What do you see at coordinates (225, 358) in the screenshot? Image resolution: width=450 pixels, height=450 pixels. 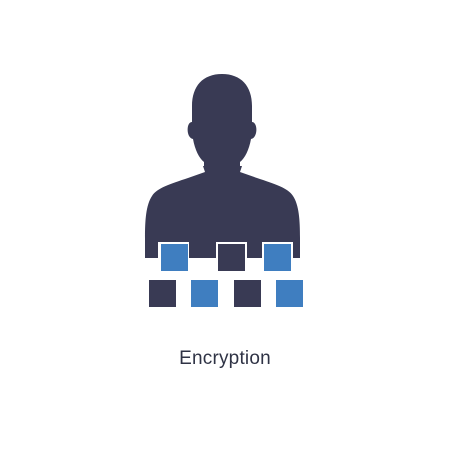 I see `icon-caption: Encryption` at bounding box center [225, 358].